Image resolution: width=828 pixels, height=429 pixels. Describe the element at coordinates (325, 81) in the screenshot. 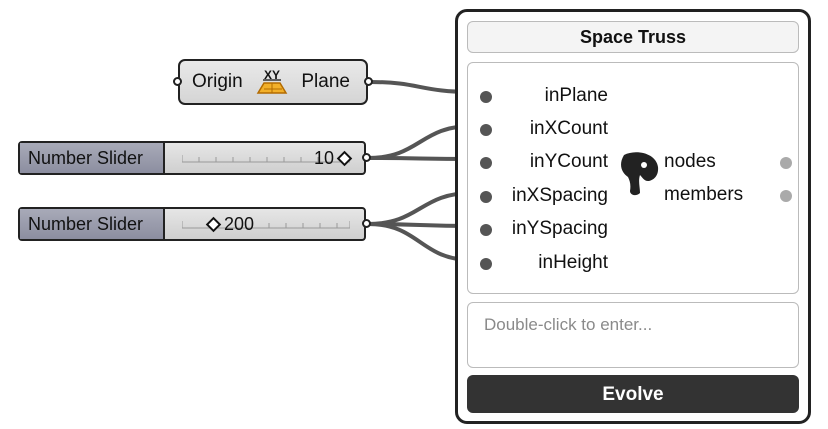

I see `plane-output-label: Plane` at that location.